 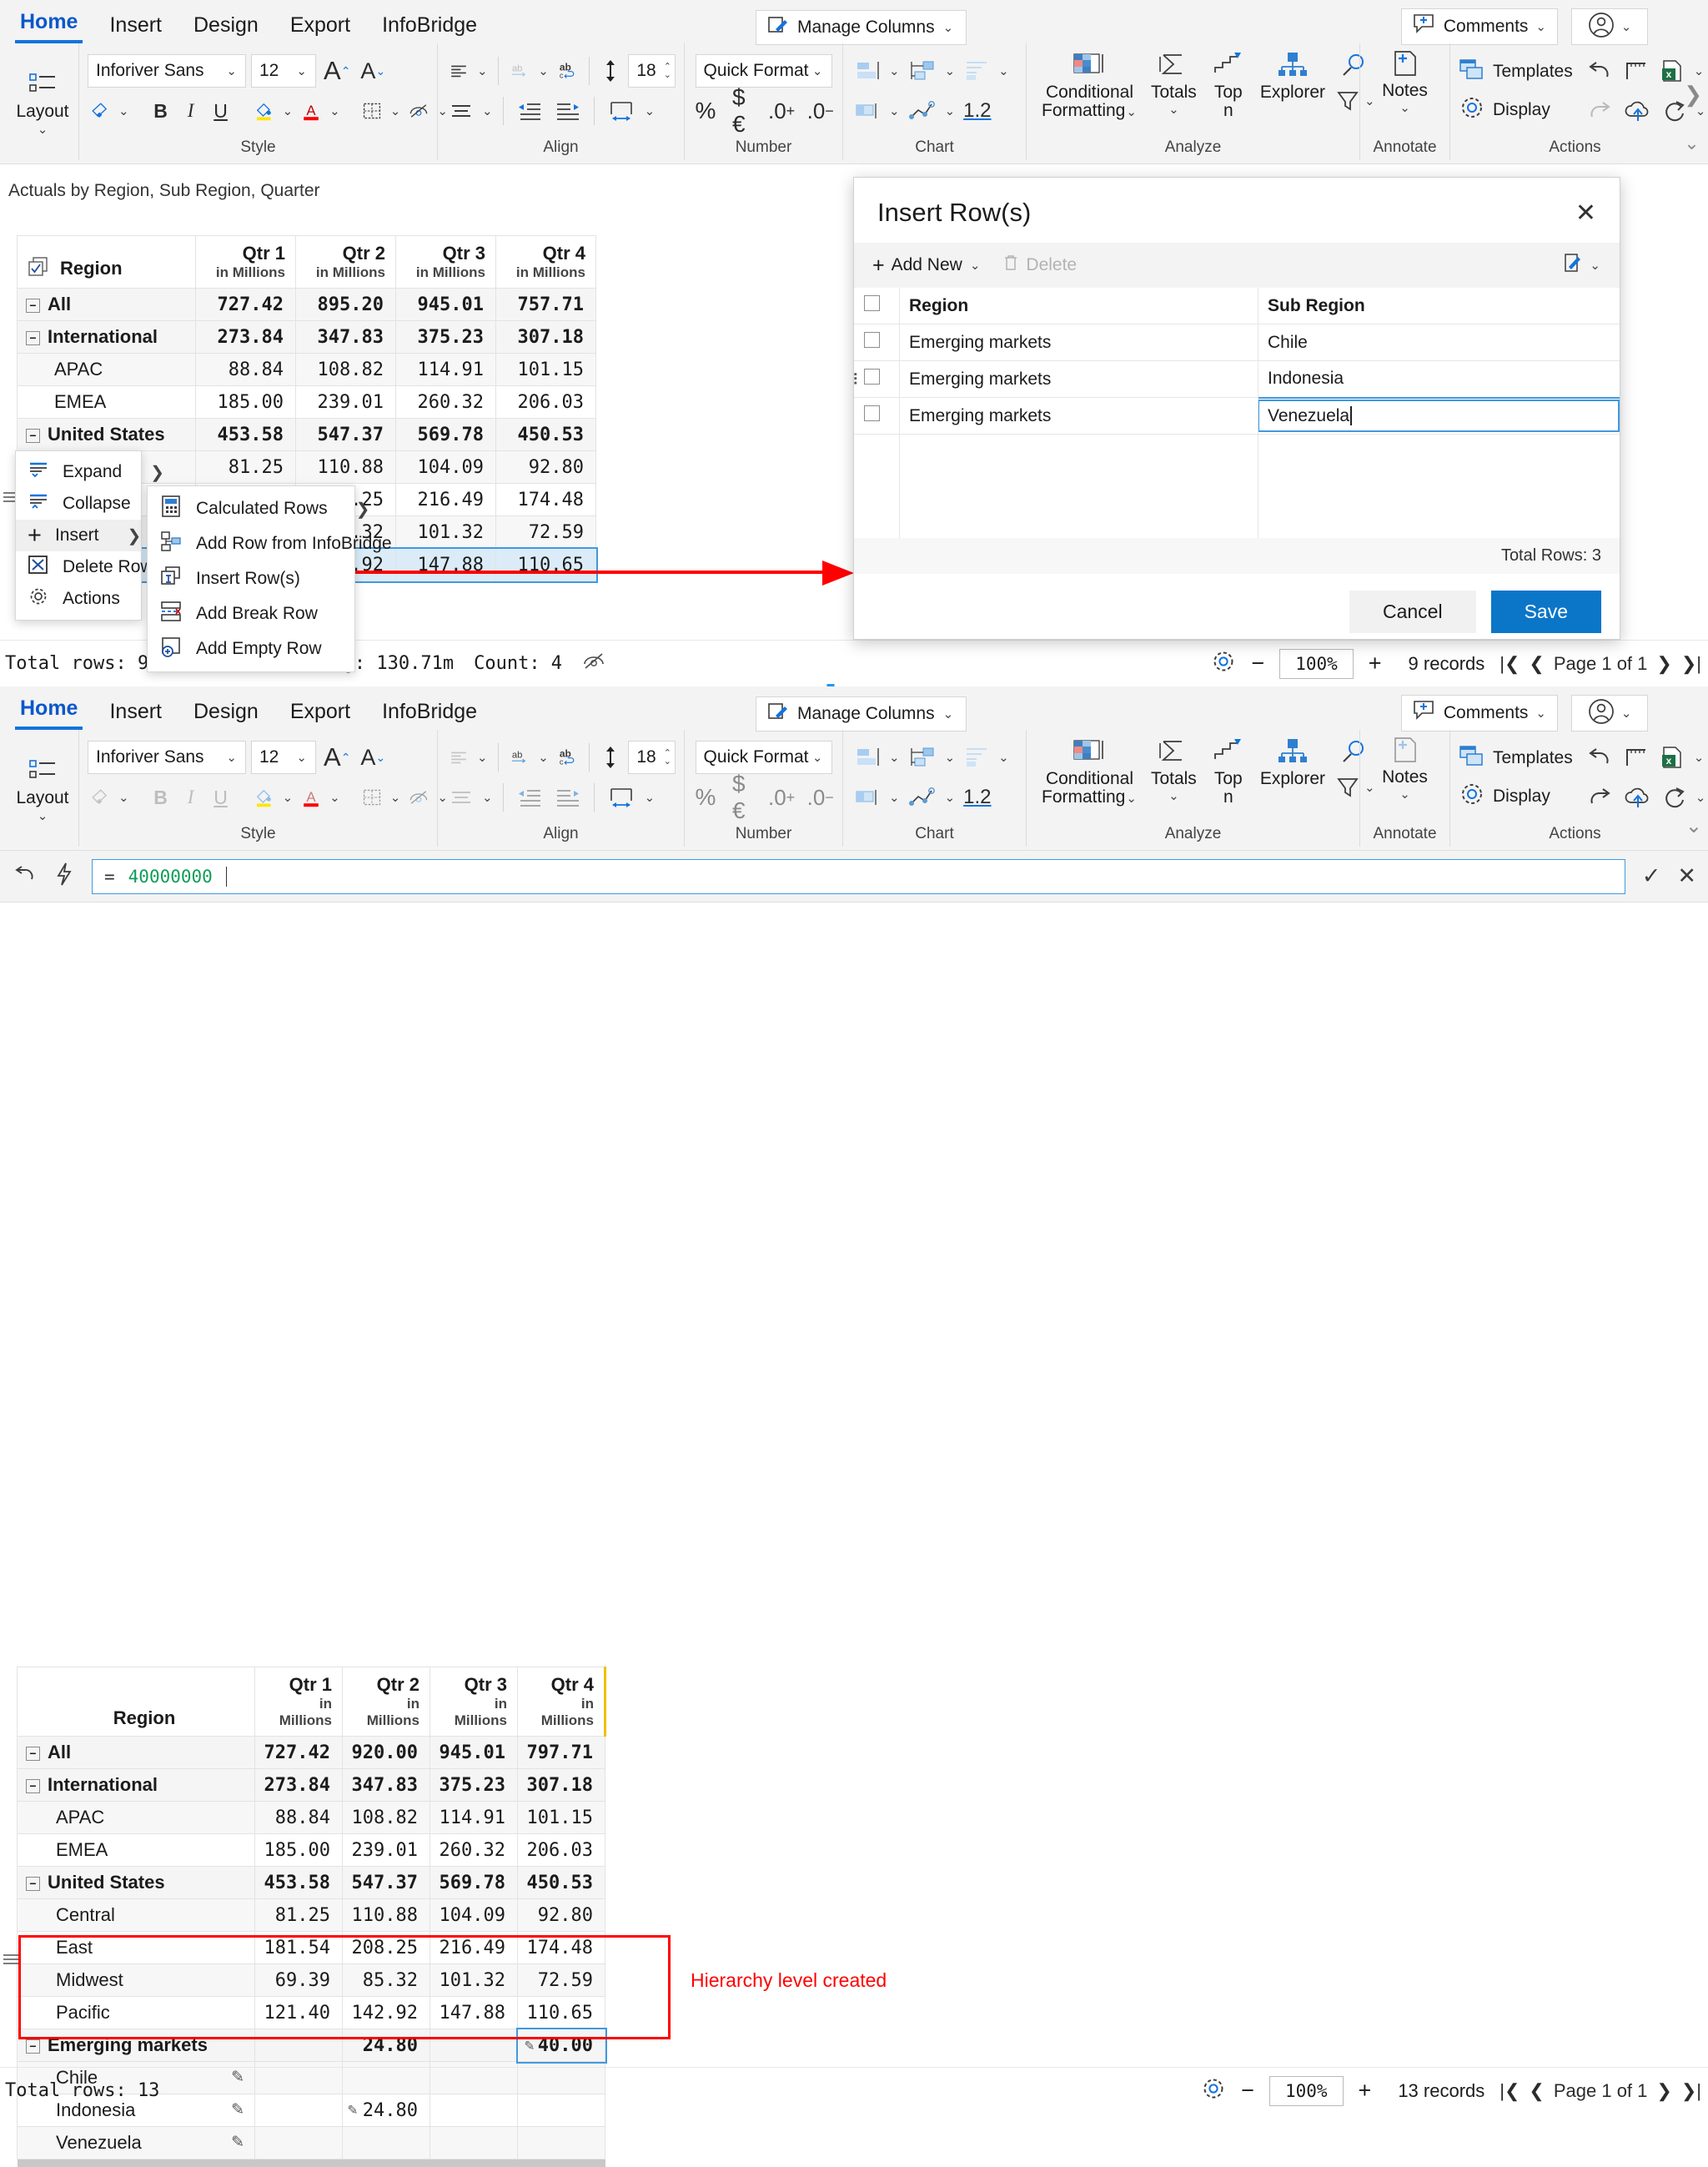 I want to click on add-new-button: + Add New ⌄, so click(x=926, y=265).